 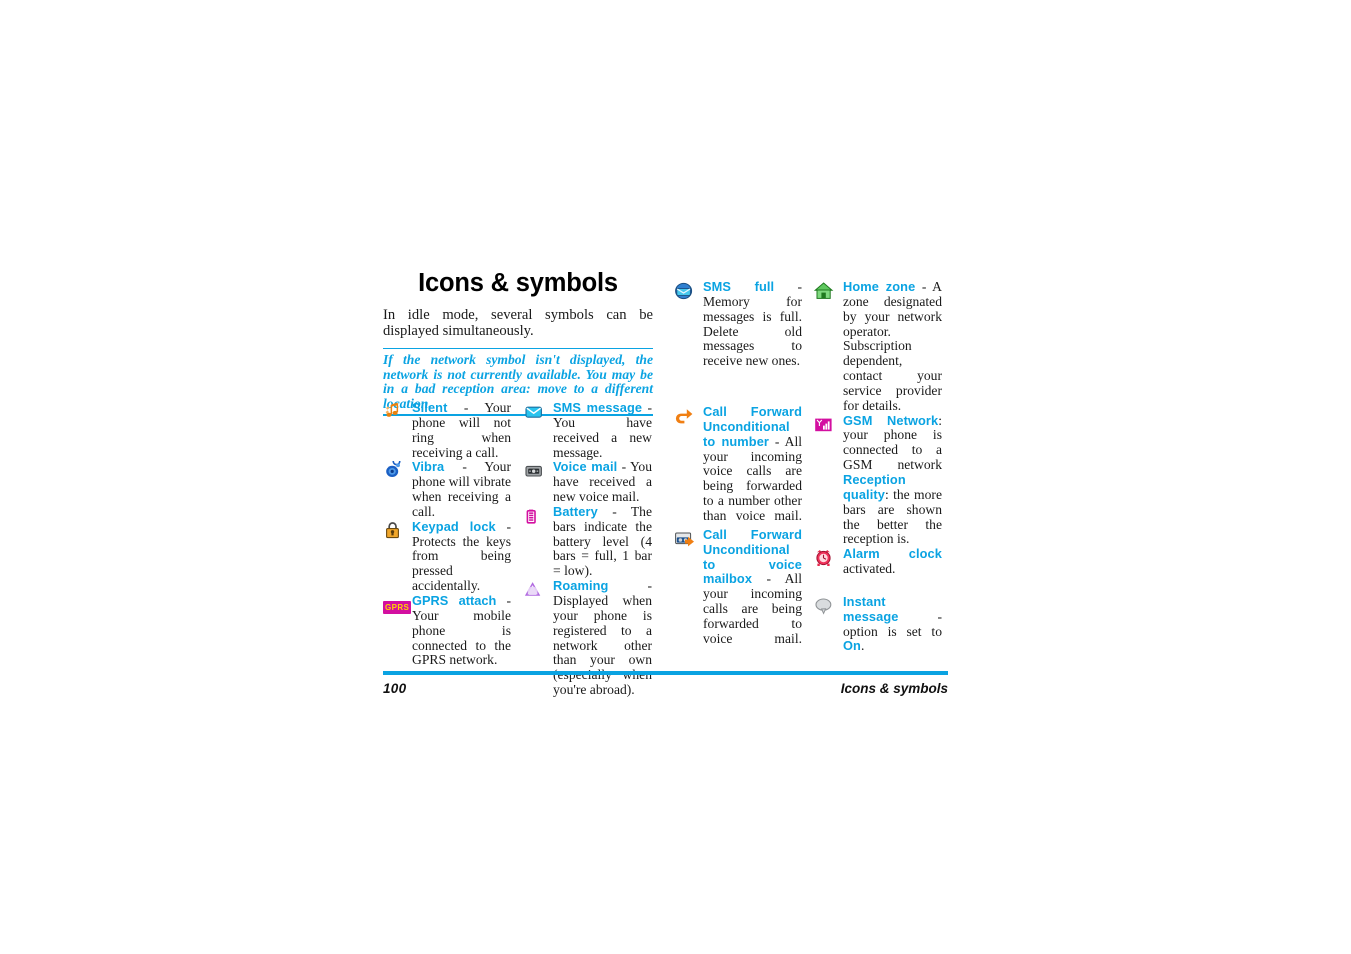 What do you see at coordinates (871, 608) in the screenshot?
I see `term-label: Instant message` at bounding box center [871, 608].